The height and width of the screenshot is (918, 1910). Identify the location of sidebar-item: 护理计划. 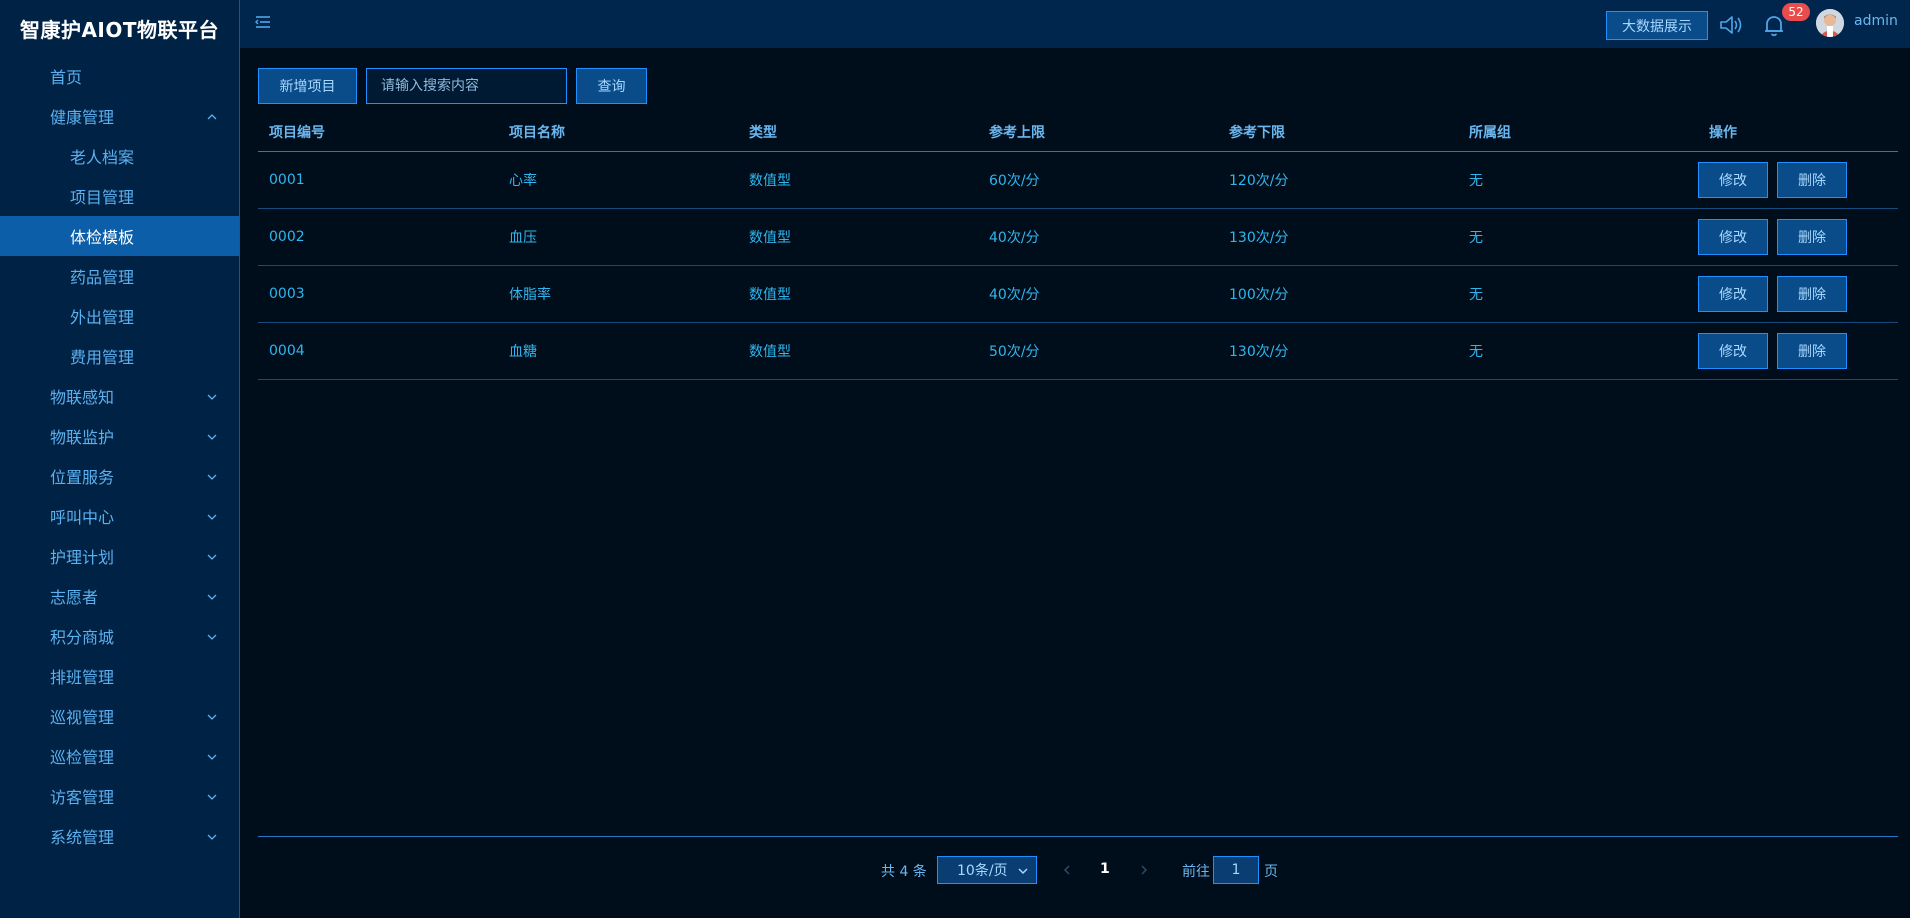
(119, 556).